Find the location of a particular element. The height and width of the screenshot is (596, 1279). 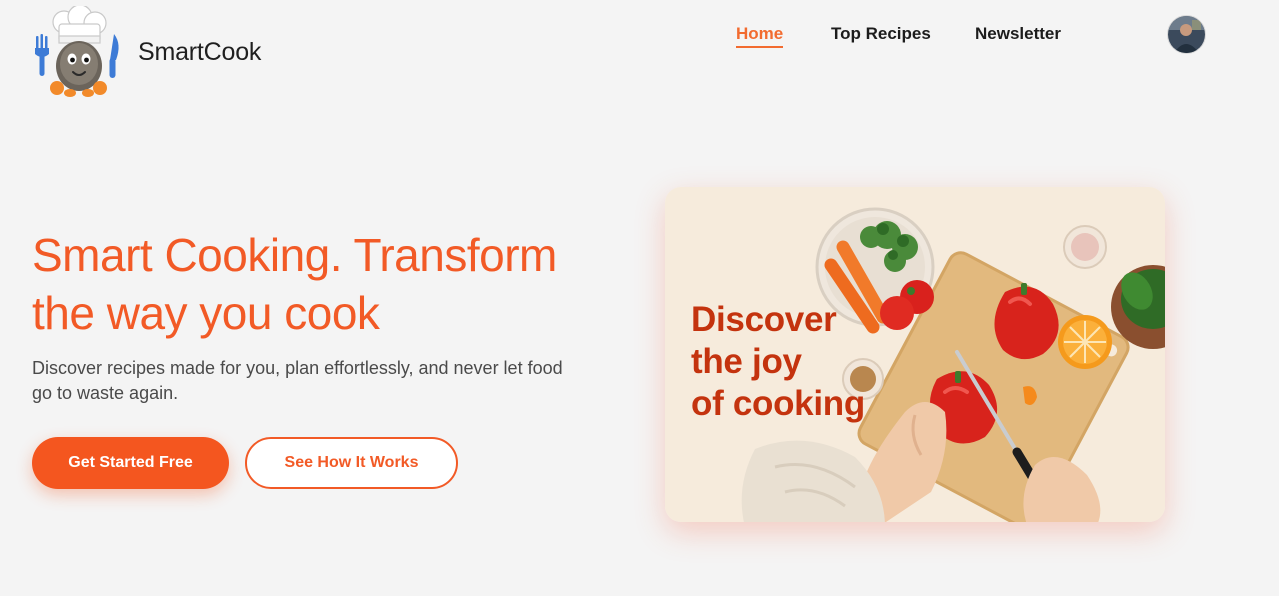

nav-home: Home is located at coordinates (760, 36).